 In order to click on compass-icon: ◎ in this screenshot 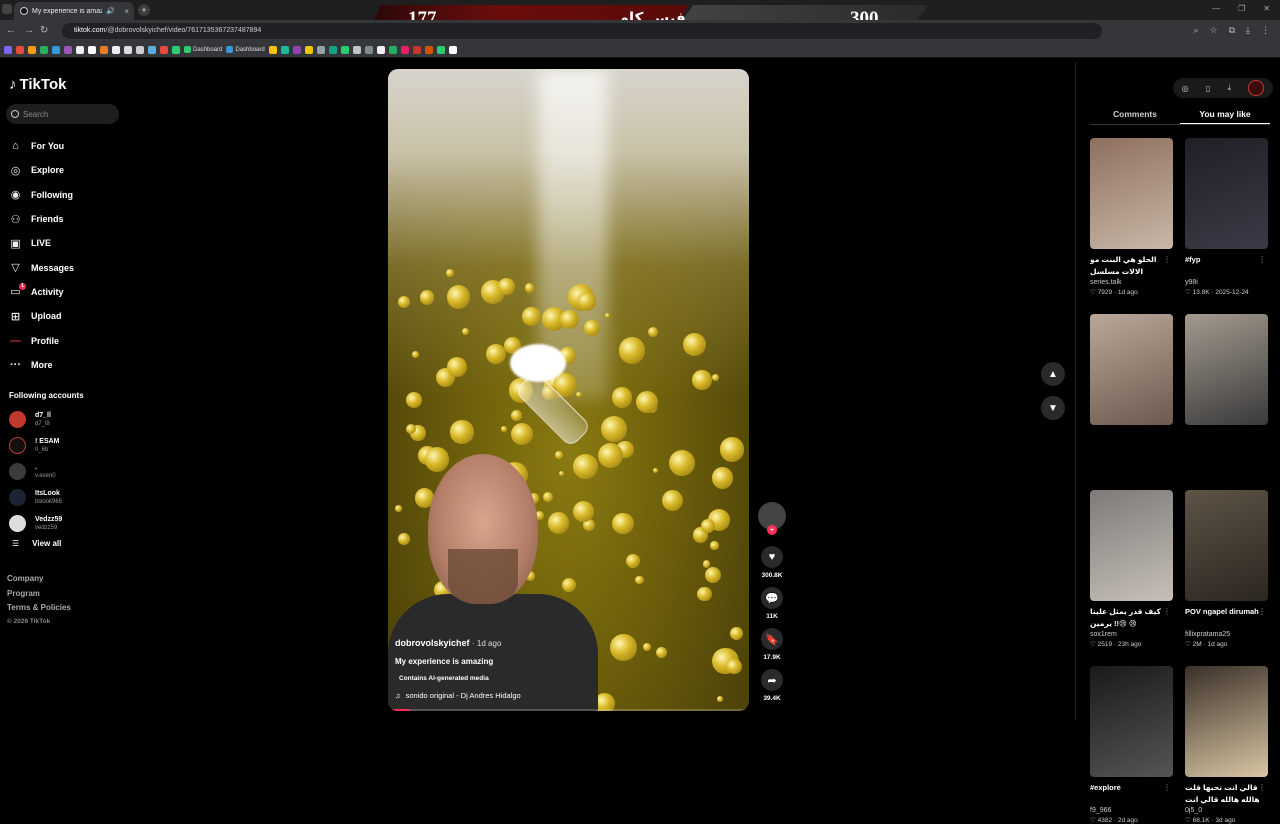, I will do `click(1185, 88)`.